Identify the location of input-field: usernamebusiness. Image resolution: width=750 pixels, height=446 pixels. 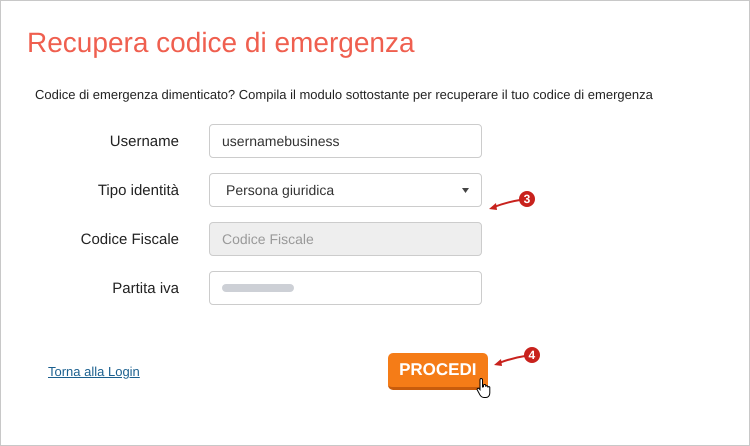
(345, 141).